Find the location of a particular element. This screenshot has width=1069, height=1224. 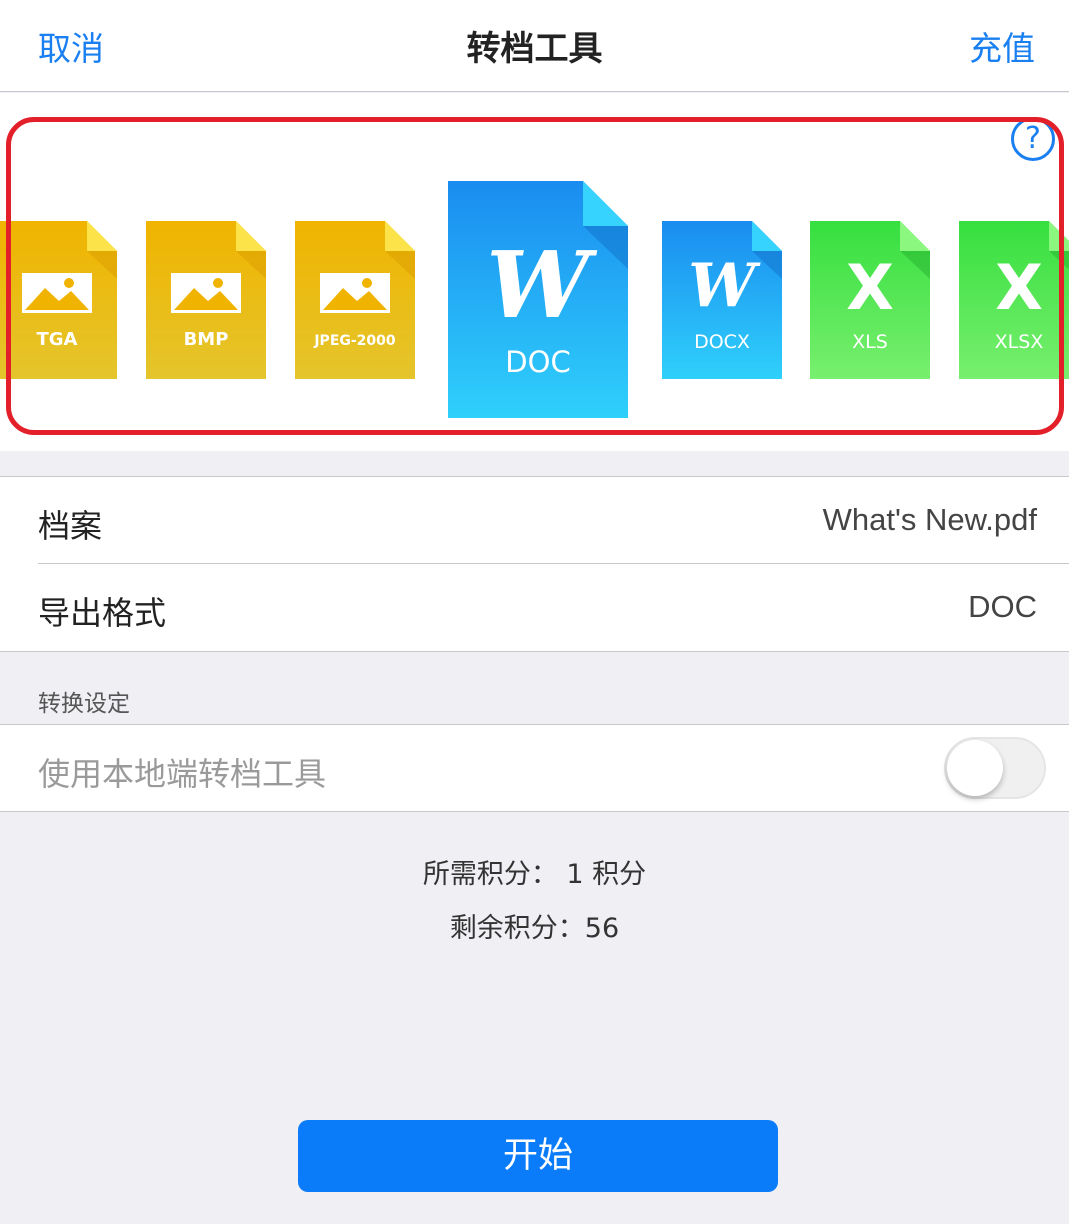

export-format-value: DOC is located at coordinates (1002, 606).